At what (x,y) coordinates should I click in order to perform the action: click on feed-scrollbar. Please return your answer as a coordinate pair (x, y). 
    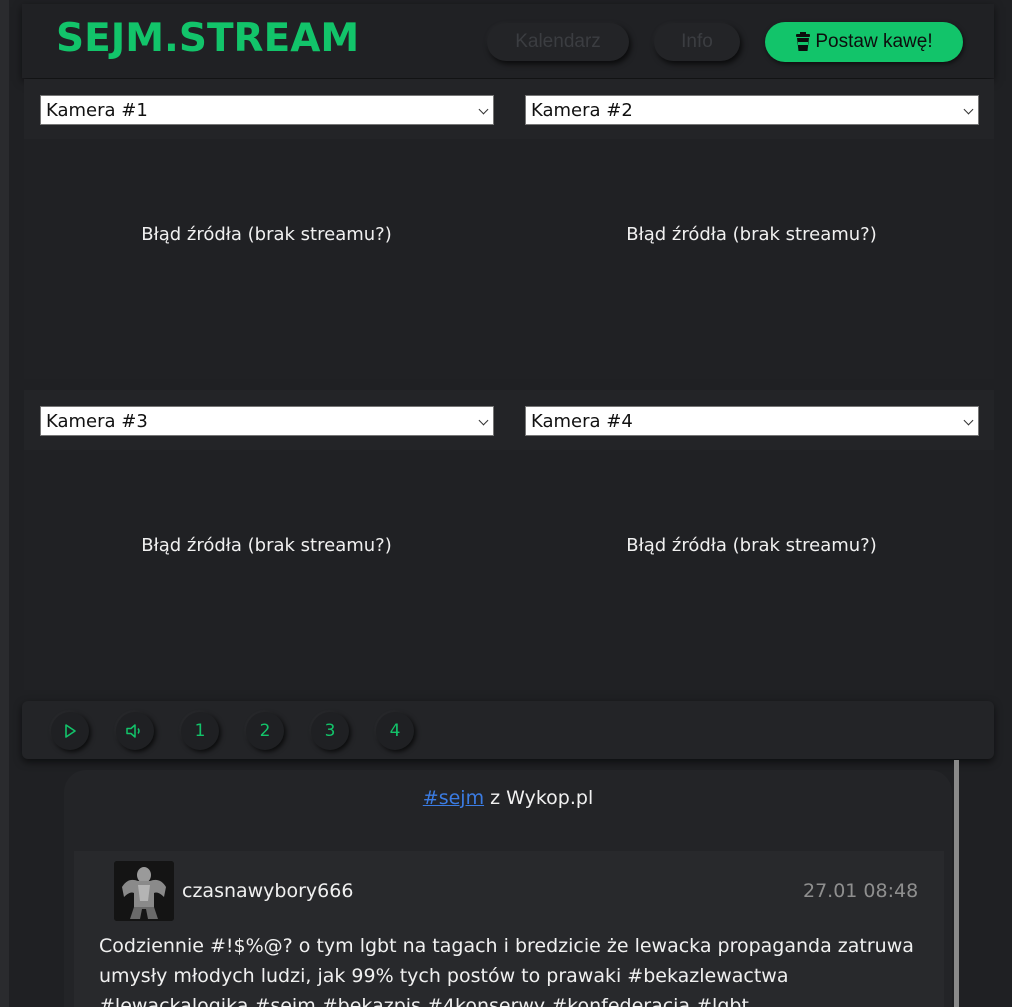
    Looking at the image, I should click on (956, 883).